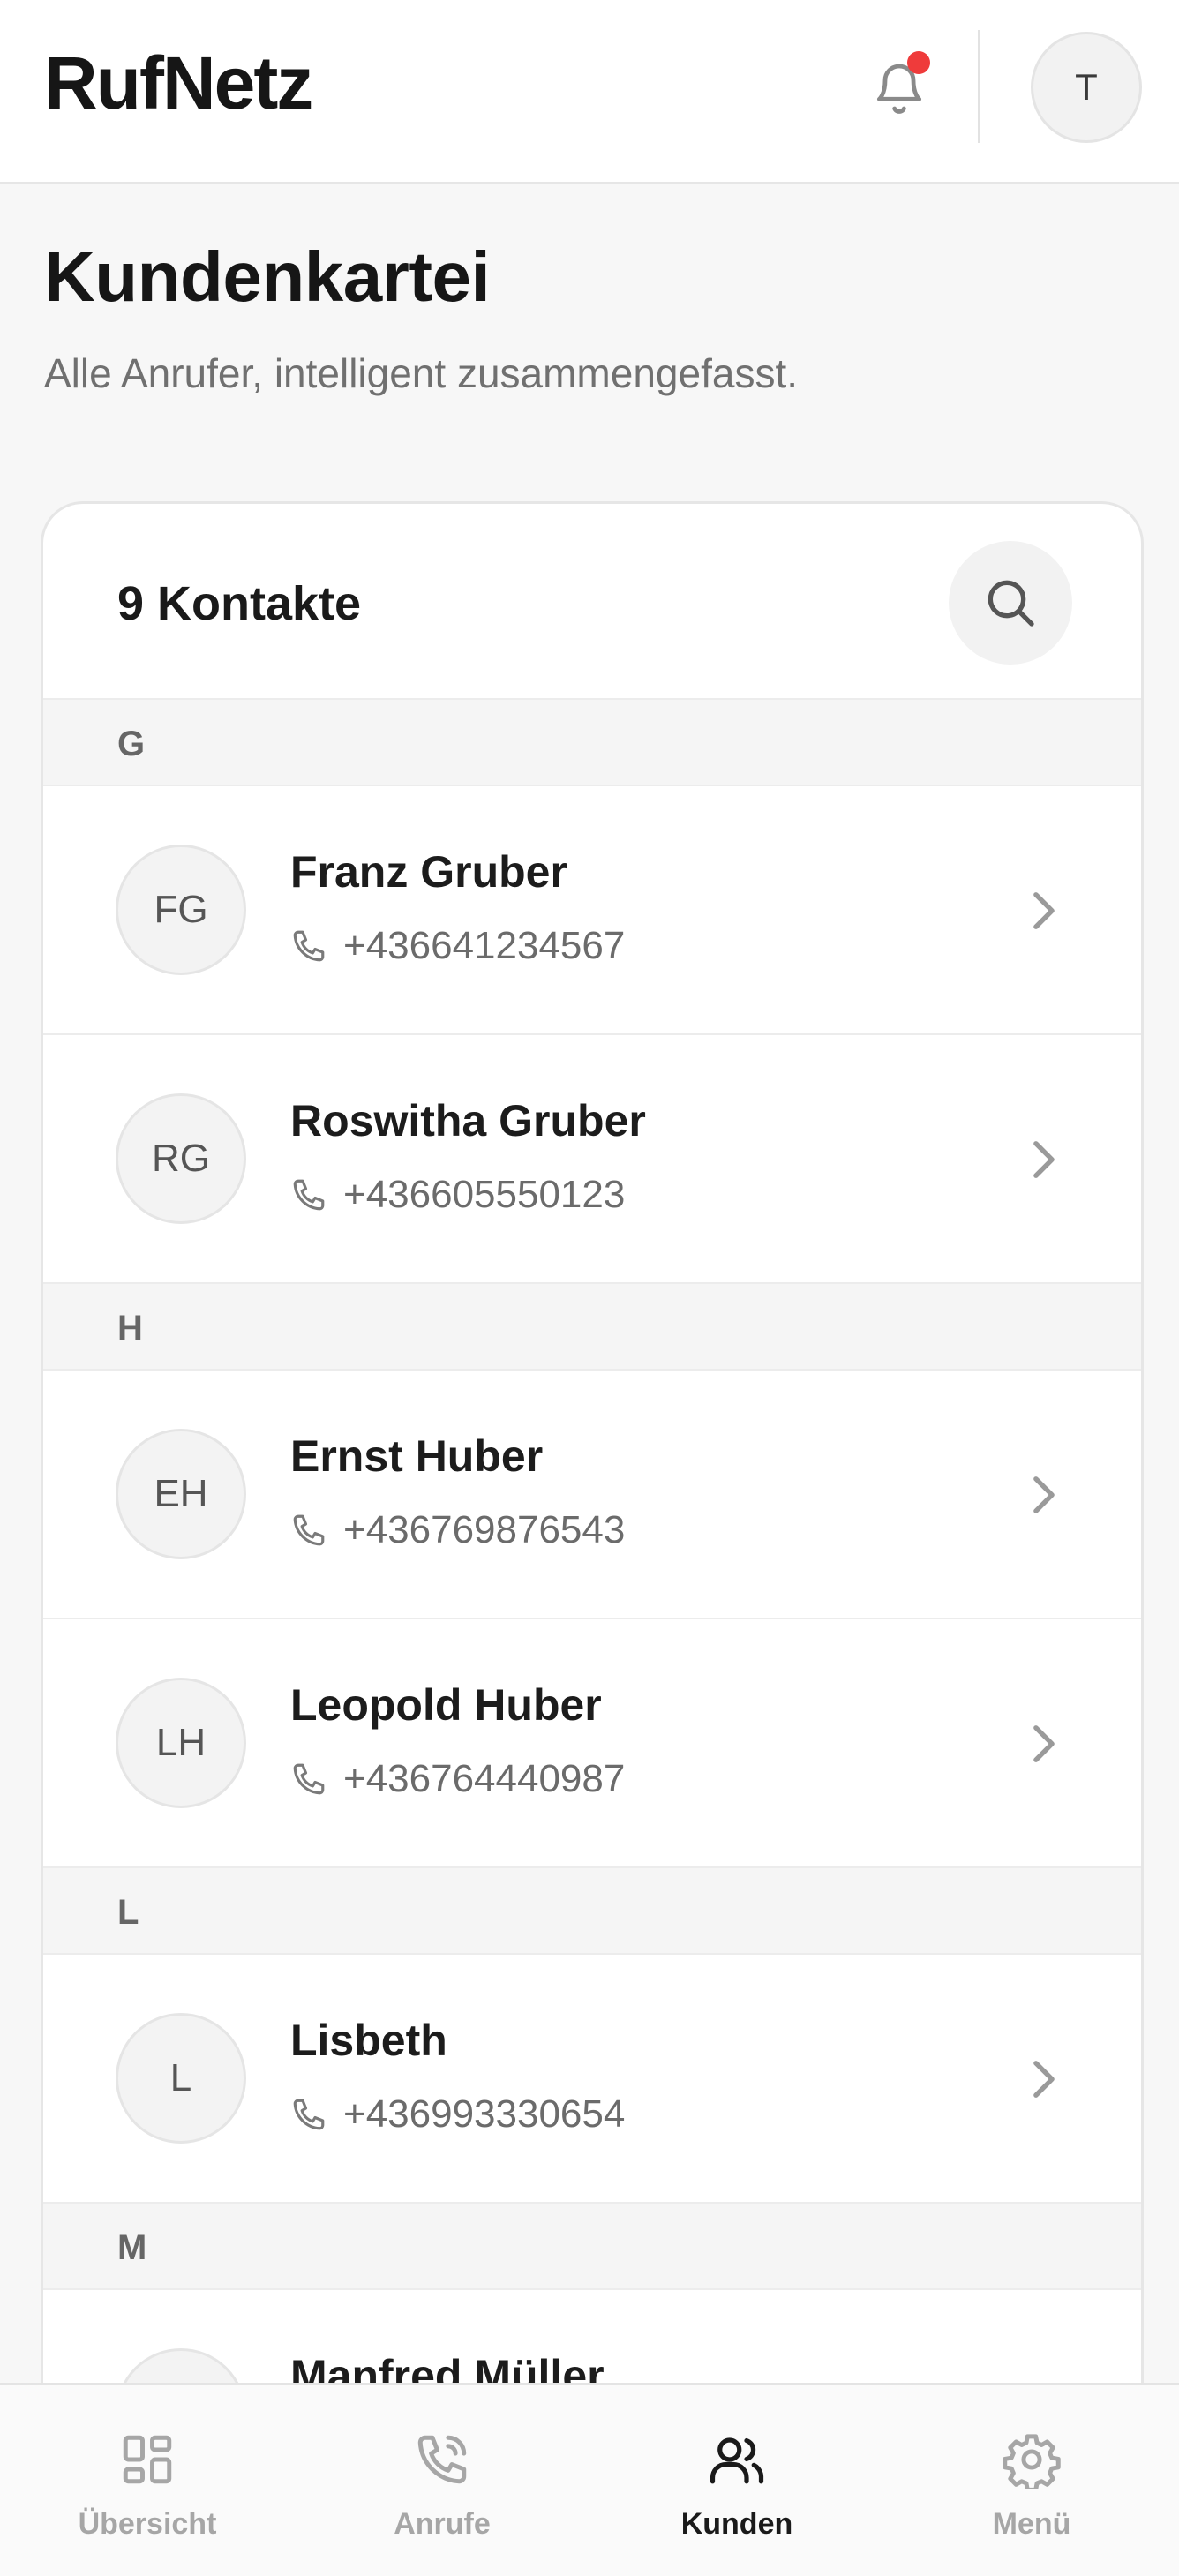 The image size is (1179, 2576). What do you see at coordinates (918, 62) in the screenshot?
I see `notification-dot` at bounding box center [918, 62].